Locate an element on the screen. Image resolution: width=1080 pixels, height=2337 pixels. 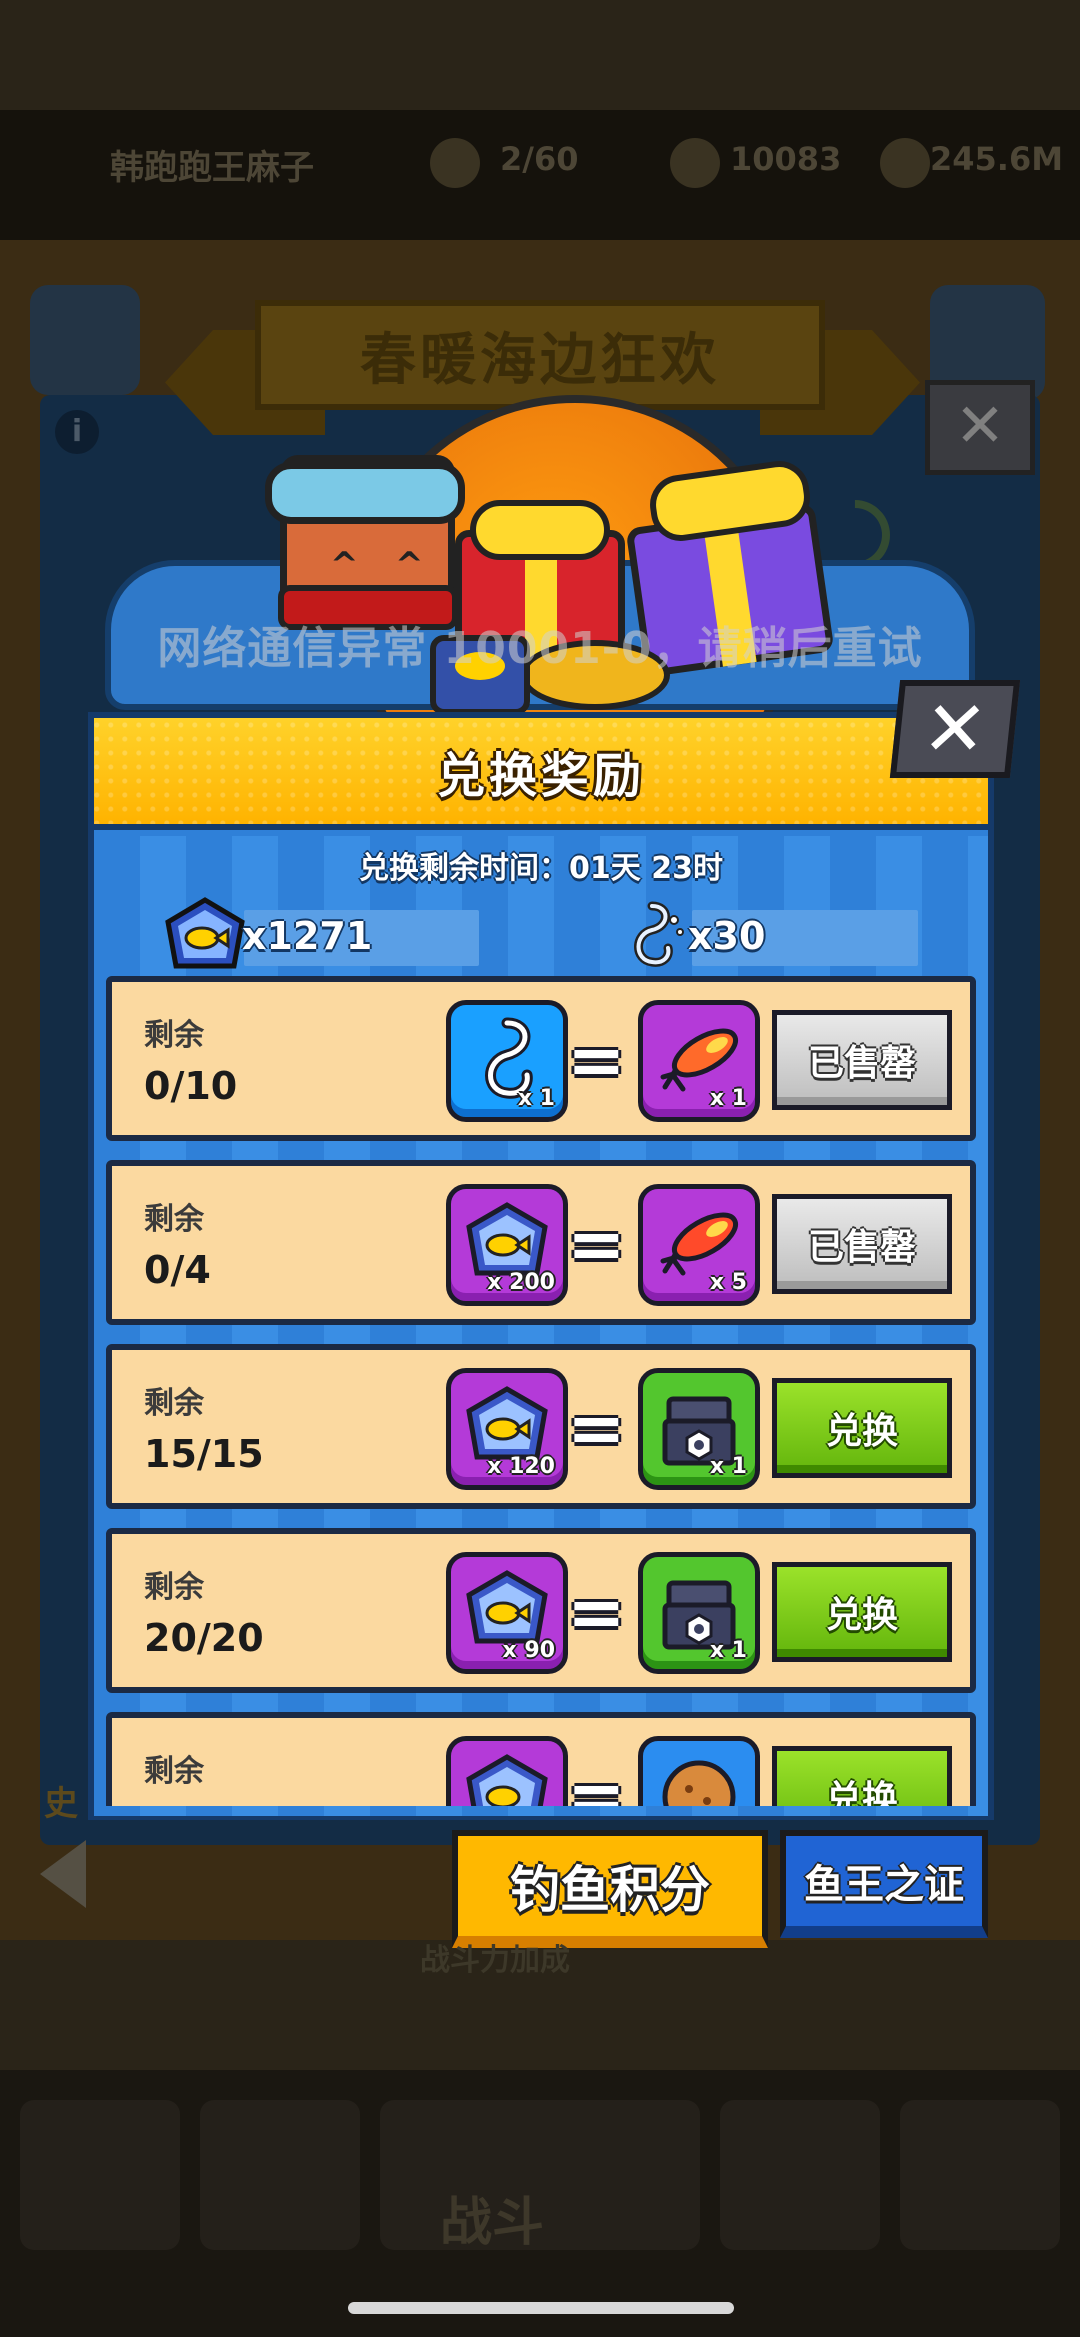
badge-currency-value: x1271 is located at coordinates (307, 936).